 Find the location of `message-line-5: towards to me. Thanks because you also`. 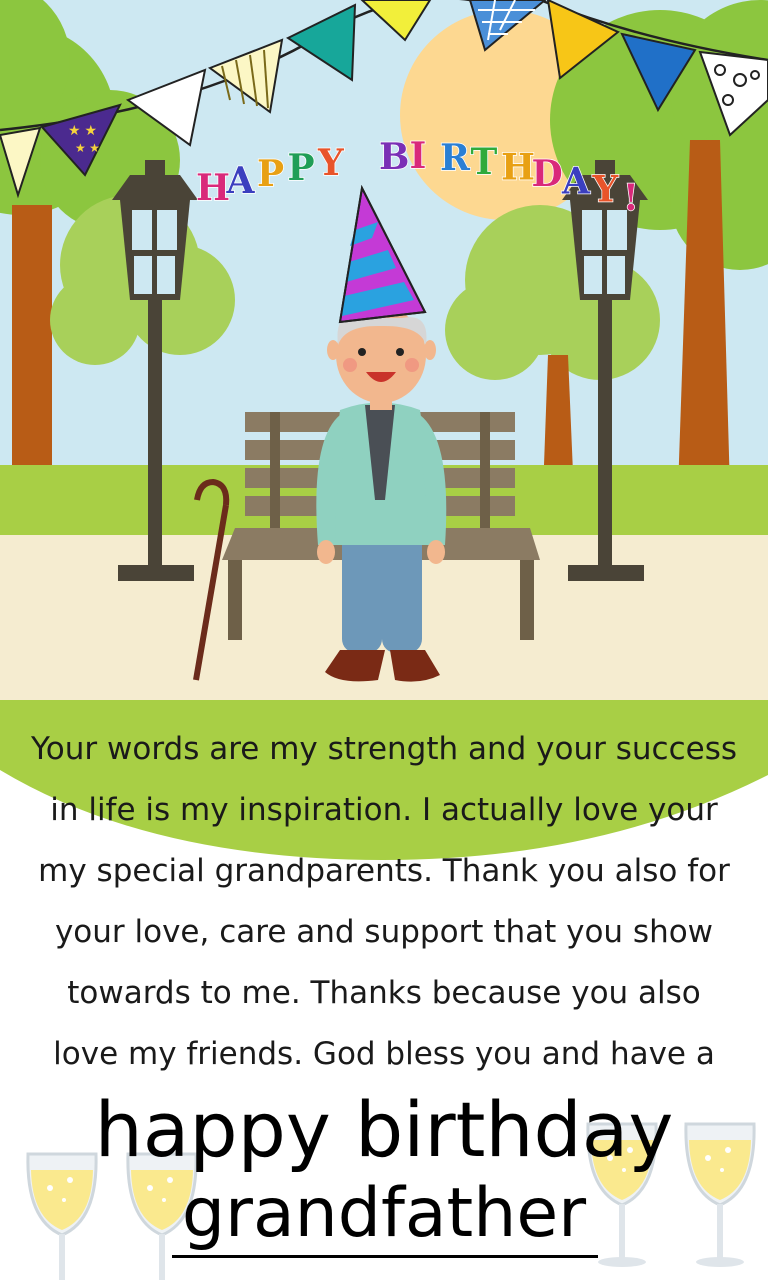

message-line-5: towards to me. Thanks because you also is located at coordinates (384, 993).